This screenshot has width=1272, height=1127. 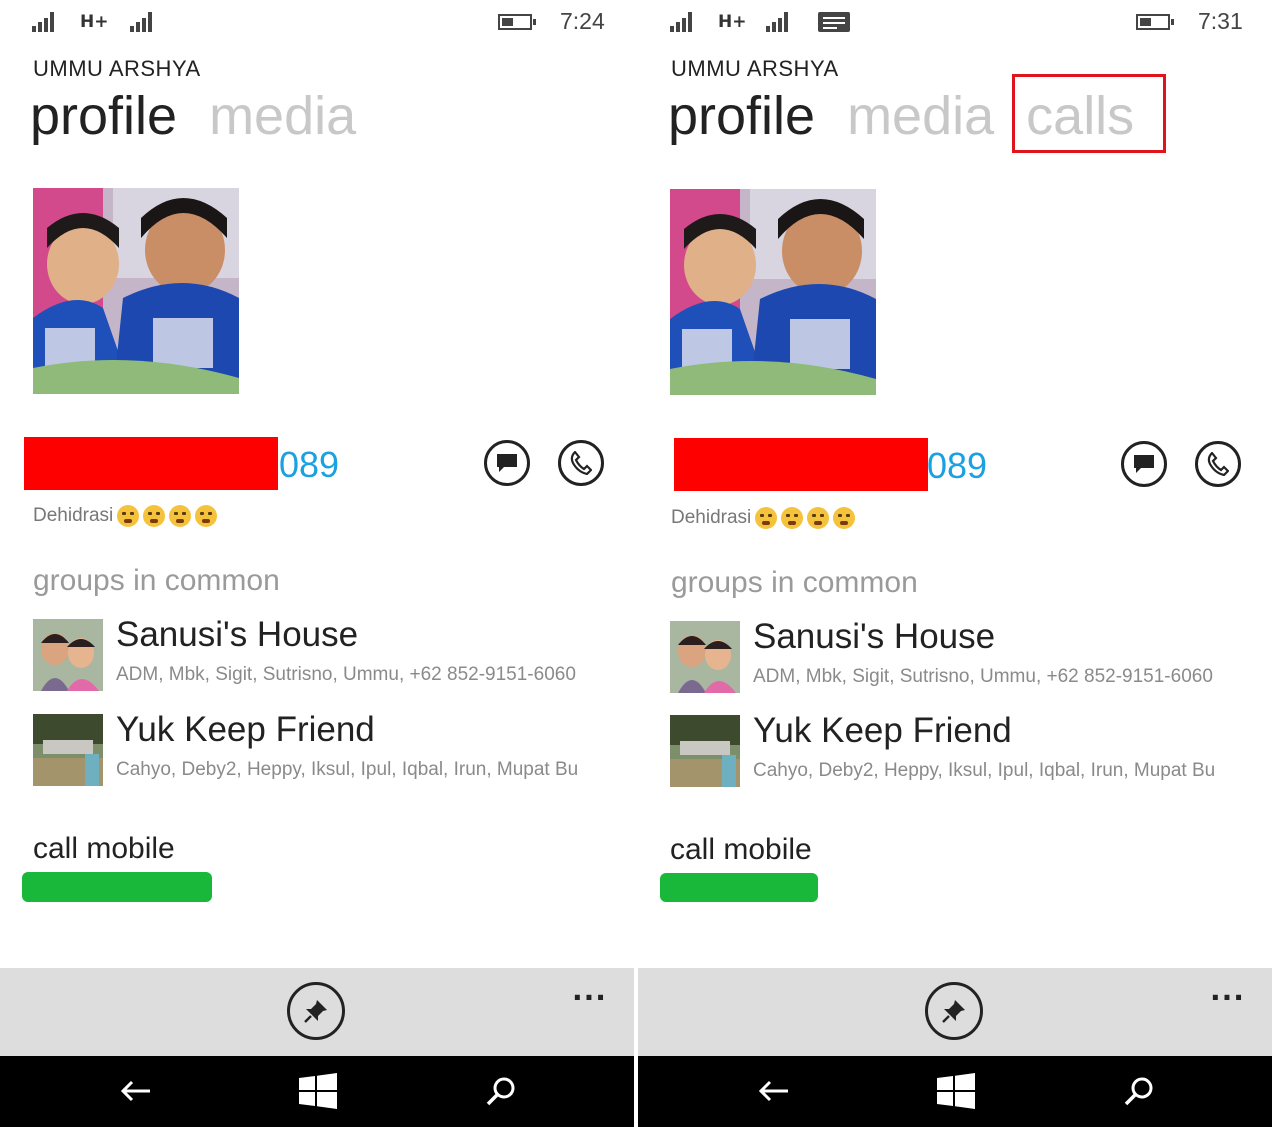 What do you see at coordinates (582, 21) in the screenshot?
I see `status-time: 7:24` at bounding box center [582, 21].